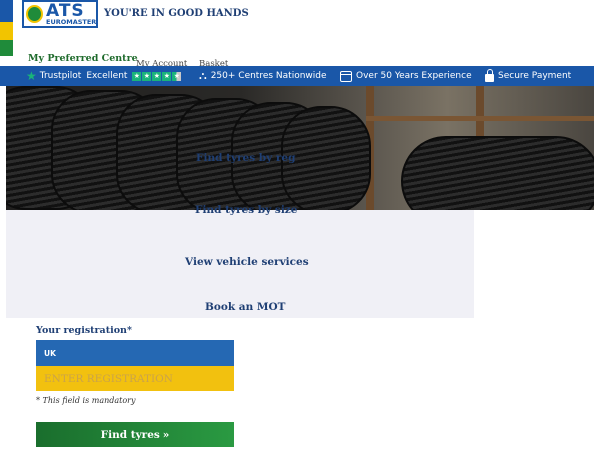 This screenshot has height=450, width=600. What do you see at coordinates (535, 76) in the screenshot?
I see `payment-text: Secure Payment` at bounding box center [535, 76].